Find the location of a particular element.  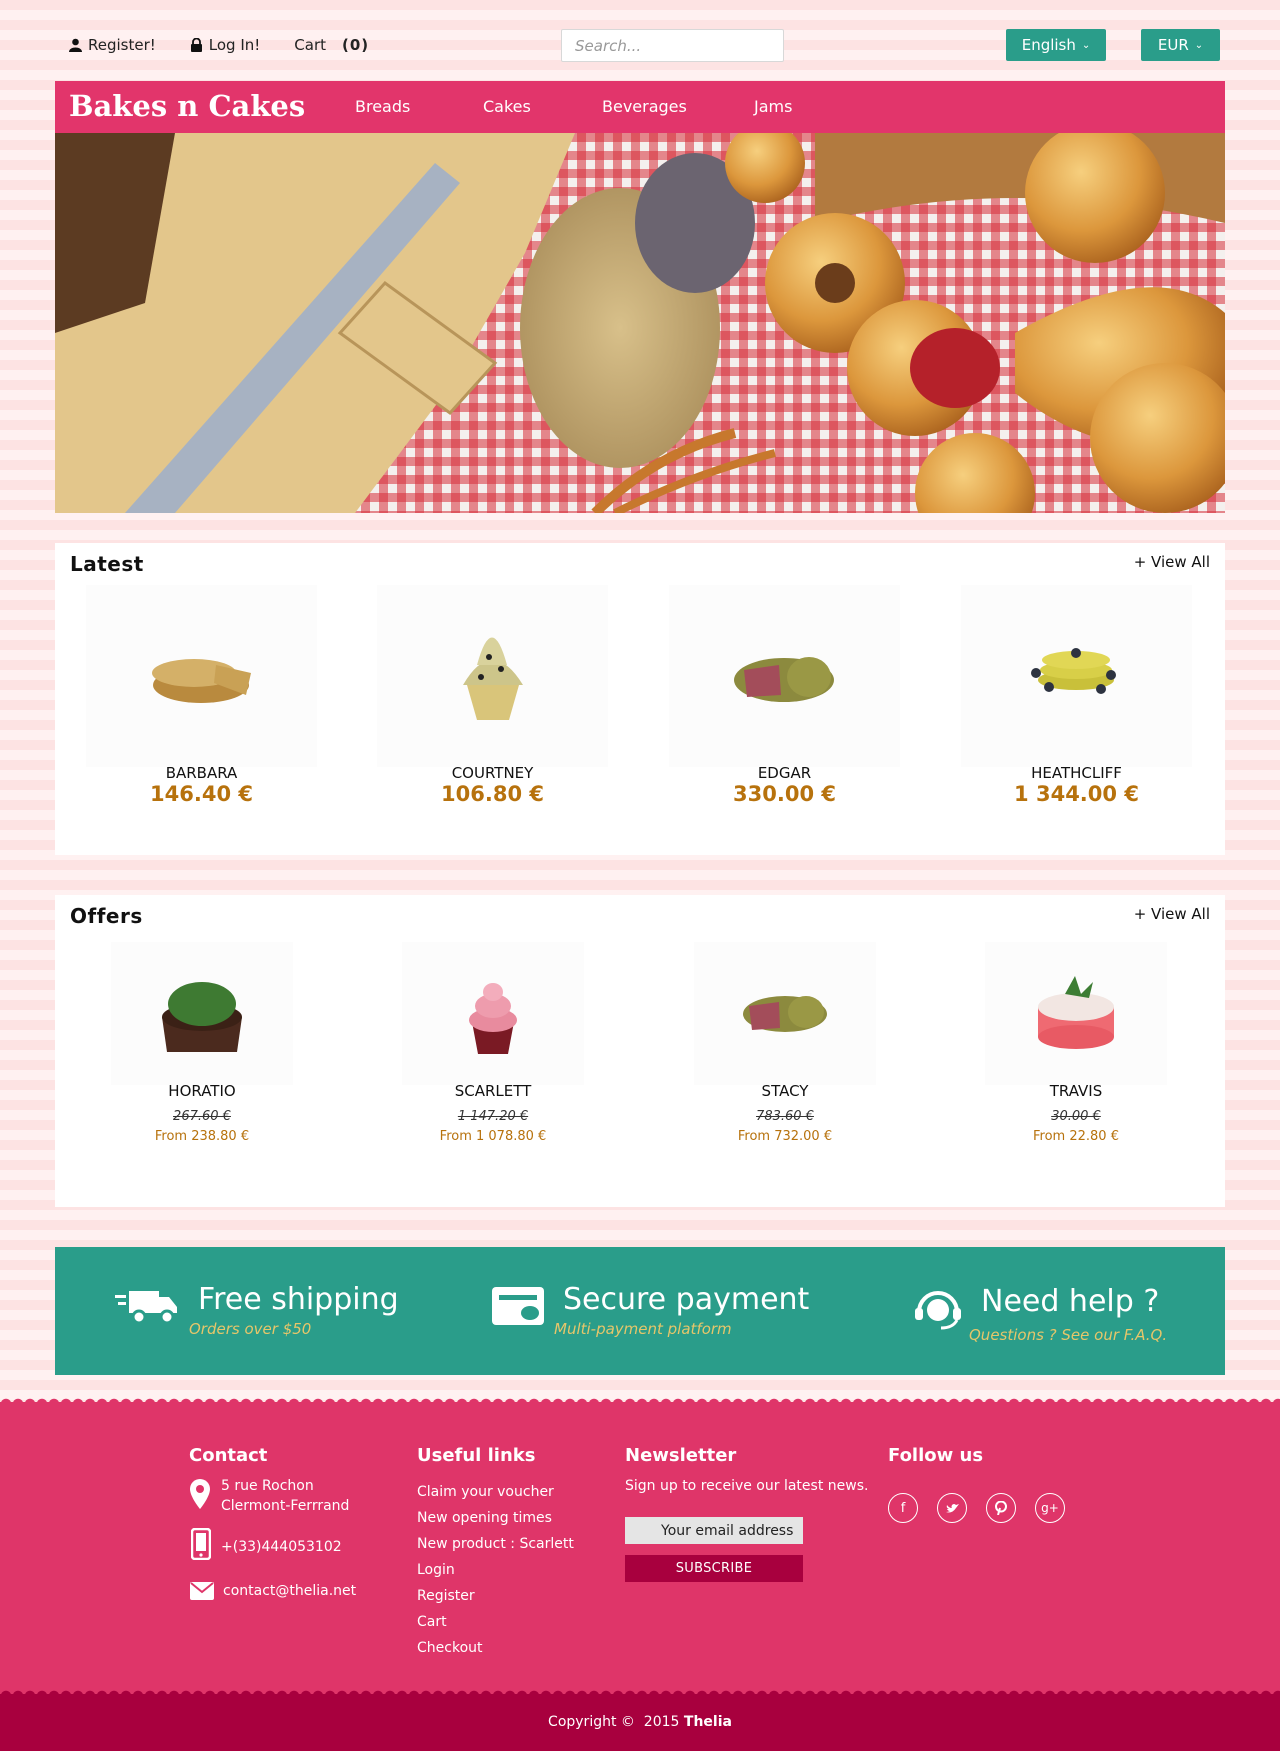

product-old-price: 783.60 € is located at coordinates (785, 1116).